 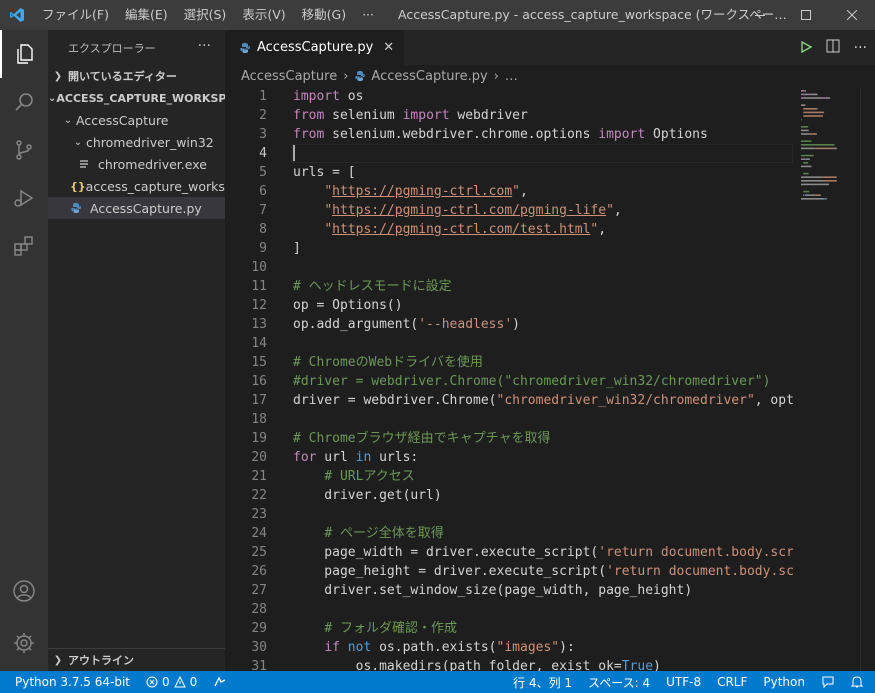 I want to click on code-line: 19 # Chromeブラウザ経由でキャプチャを取得, so click(x=509, y=438).